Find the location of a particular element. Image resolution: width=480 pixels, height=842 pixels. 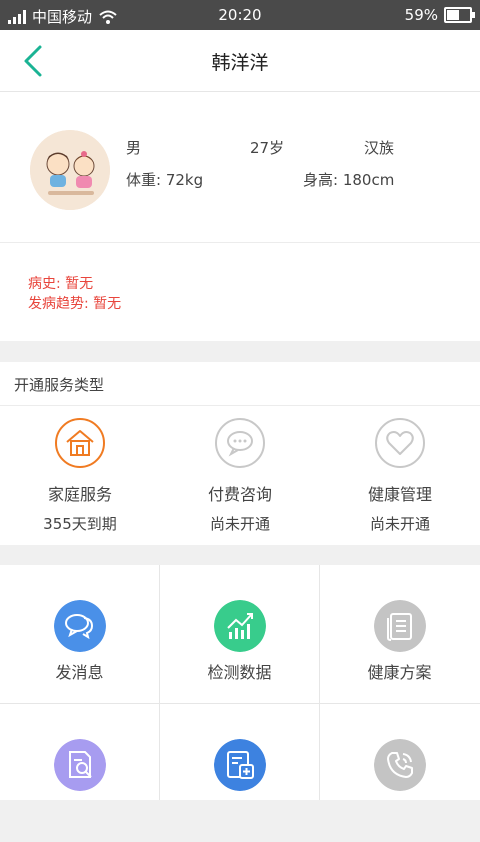

action-label: 发消息 is located at coordinates (79, 672).